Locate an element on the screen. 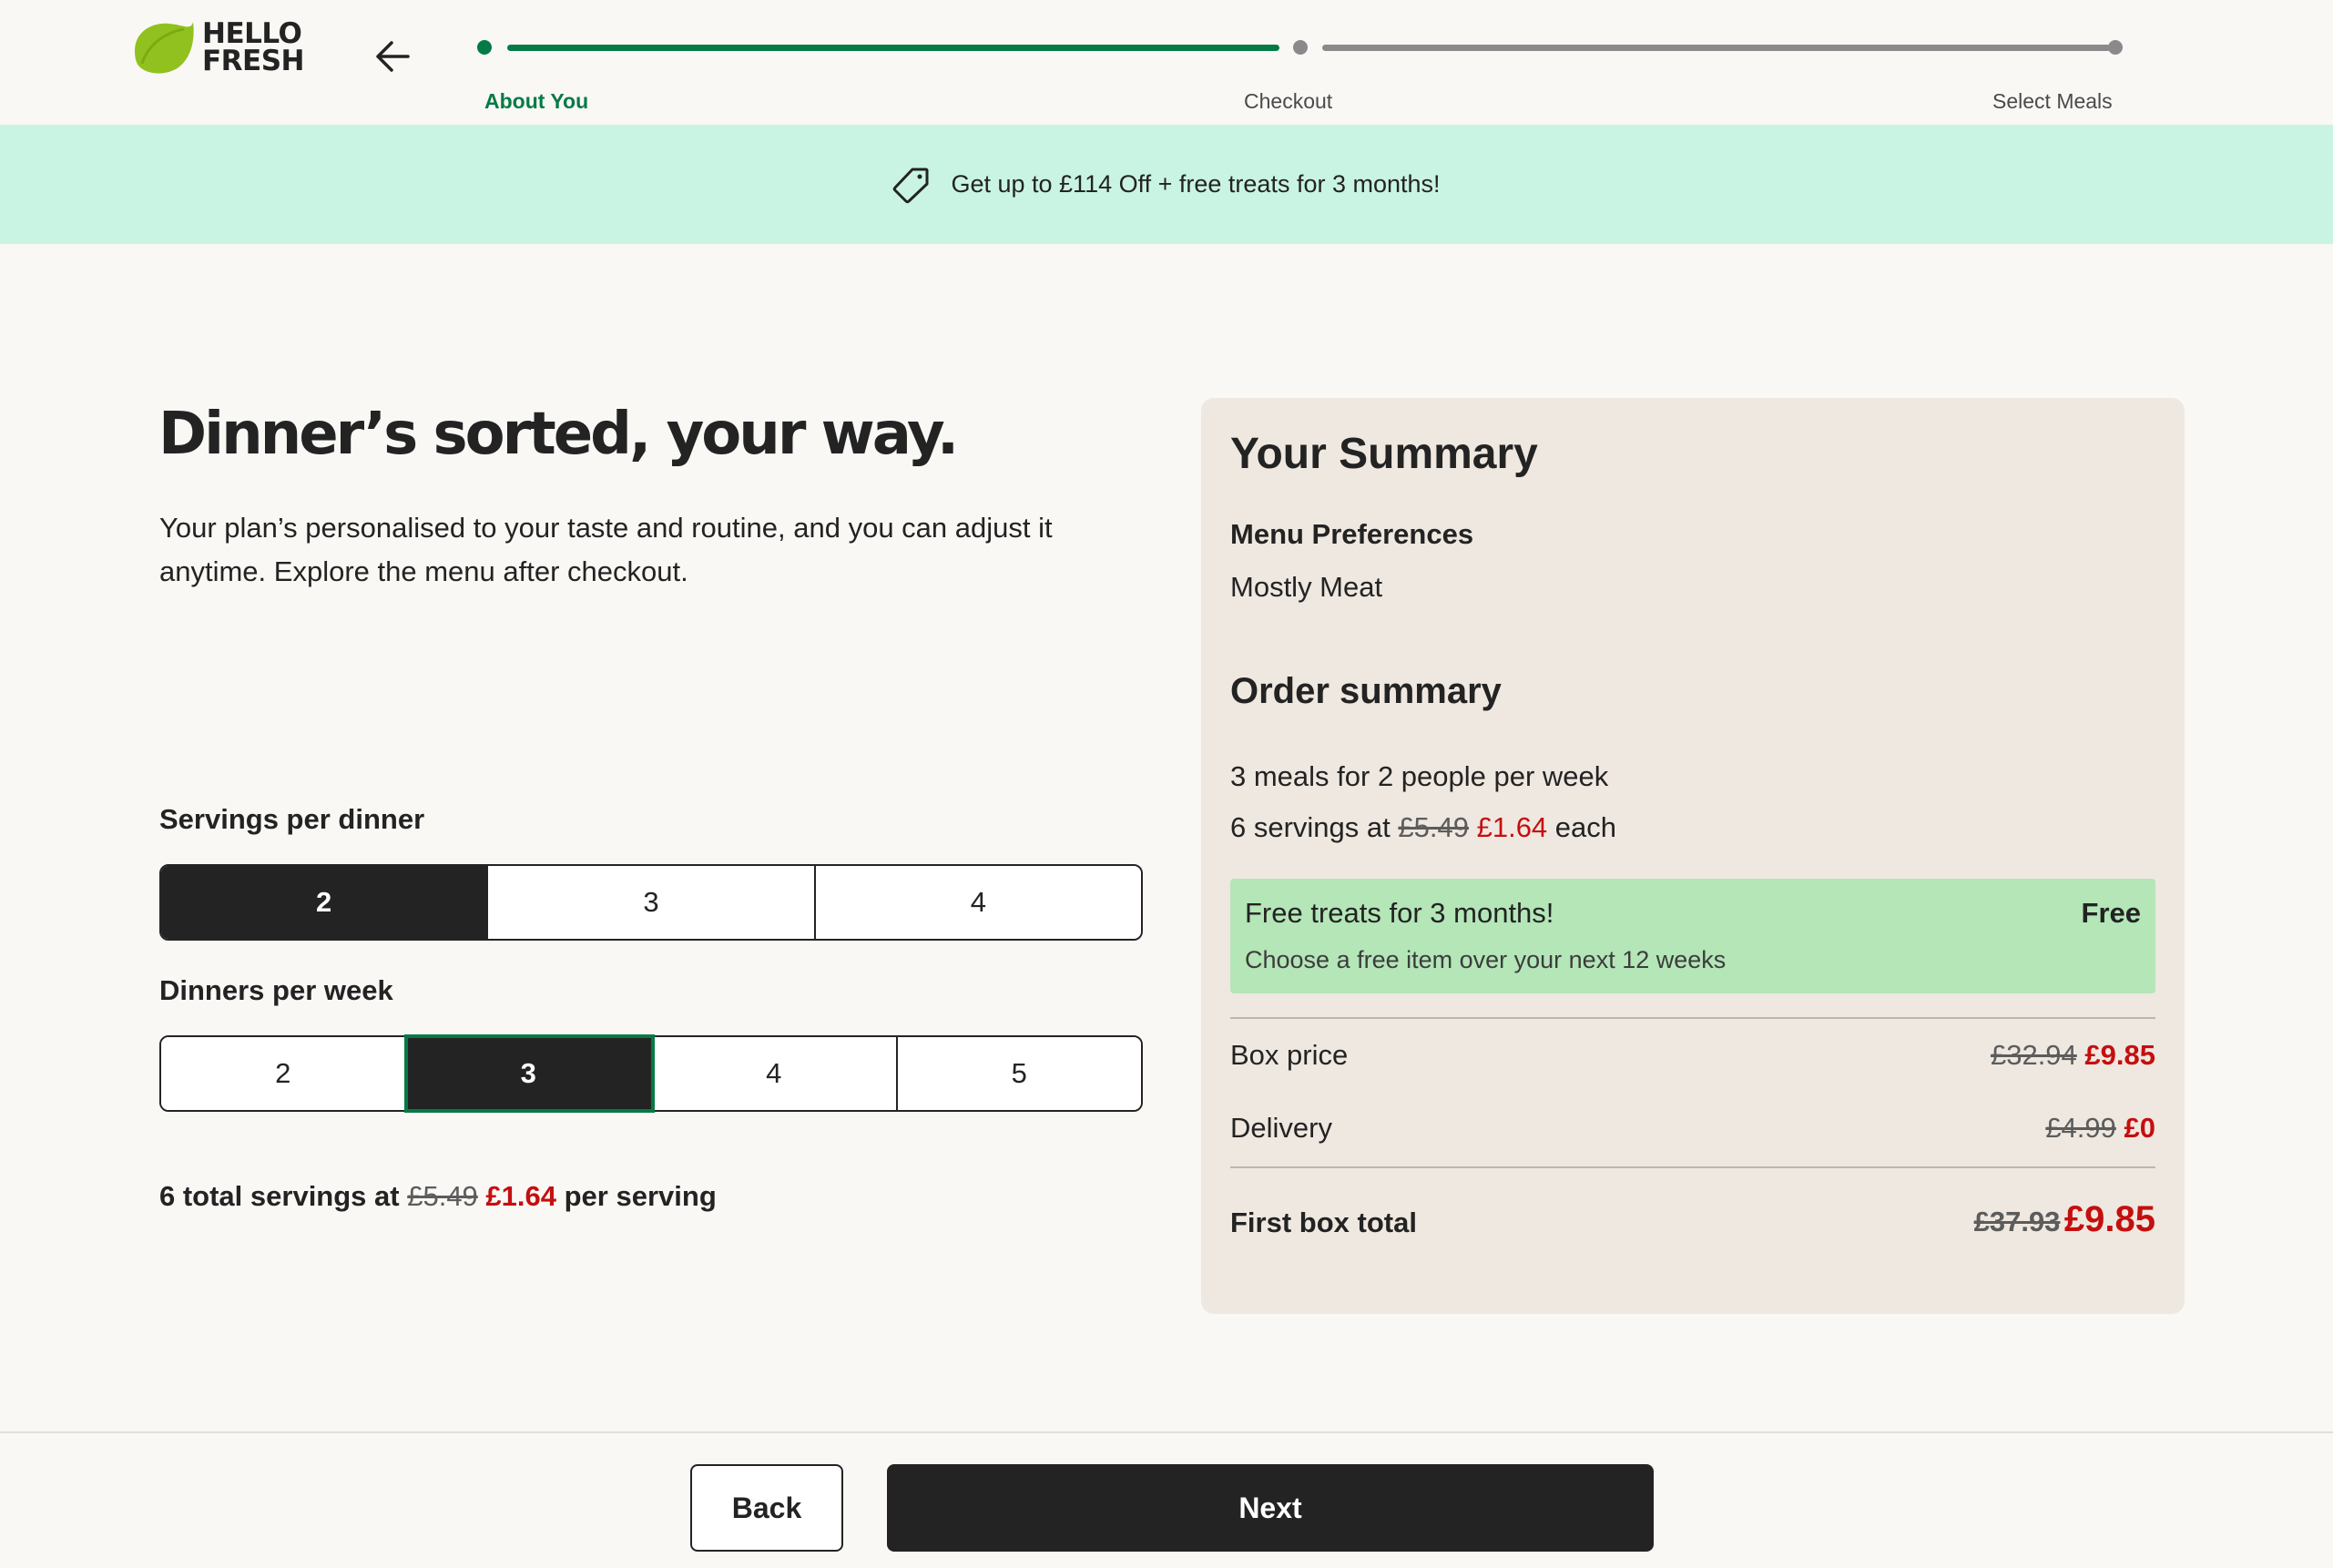 The width and height of the screenshot is (2333, 1568). first-box-total-value: £37.93 £9.85 is located at coordinates (2064, 1219).